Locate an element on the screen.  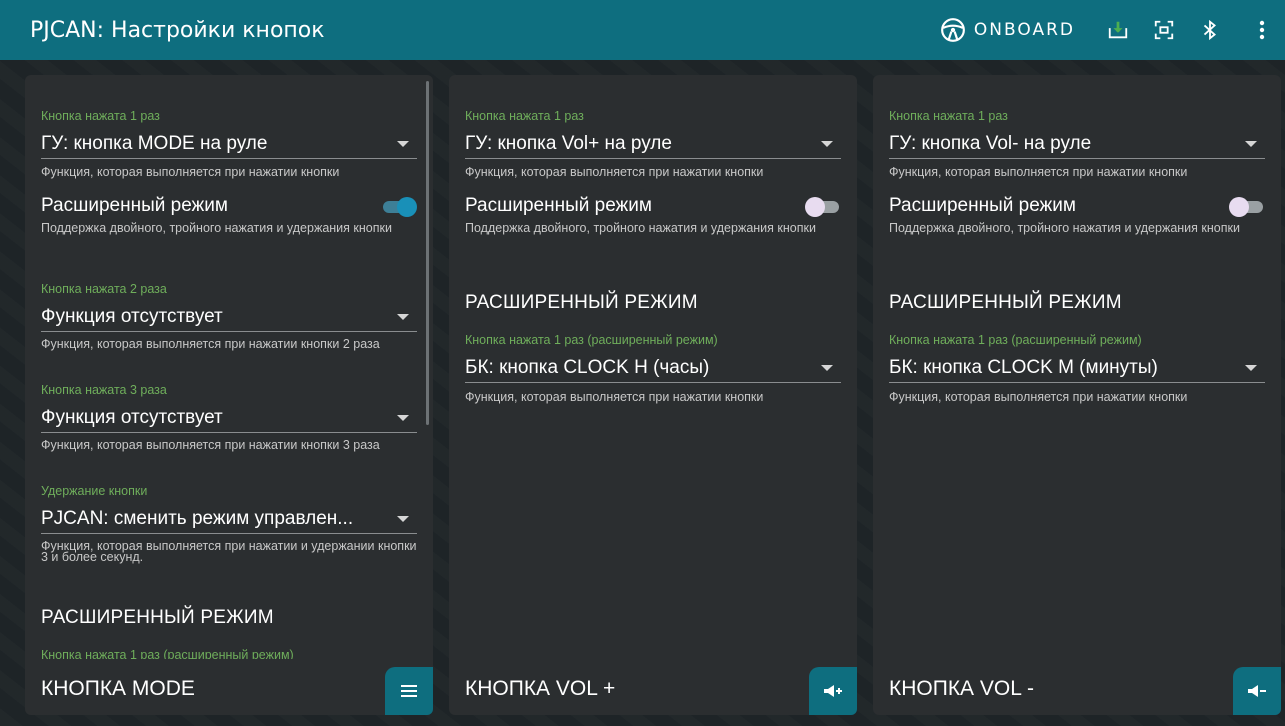
page-title: PJCAN: Настройки кнопок is located at coordinates (177, 30).